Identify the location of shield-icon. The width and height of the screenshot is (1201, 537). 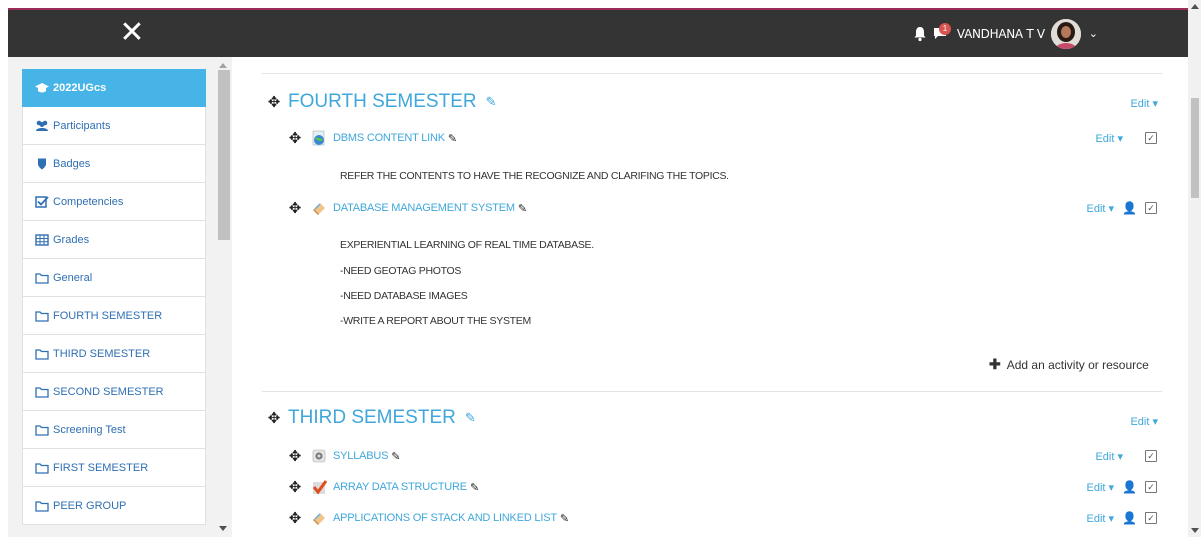
(42, 163).